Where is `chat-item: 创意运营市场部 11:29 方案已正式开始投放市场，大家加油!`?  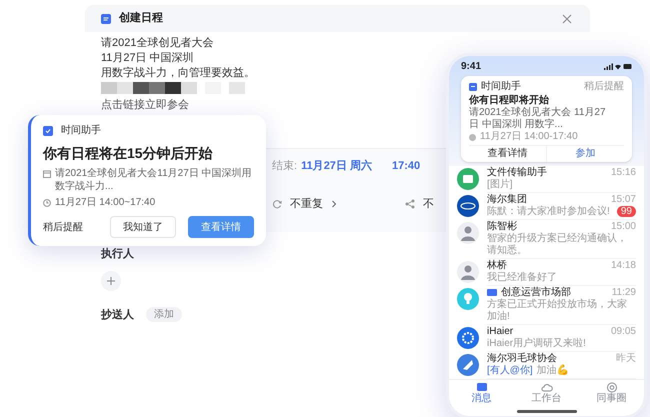 chat-item: 创意运营市场部 11:29 方案已正式开始投放市场，大家加油! is located at coordinates (546, 305).